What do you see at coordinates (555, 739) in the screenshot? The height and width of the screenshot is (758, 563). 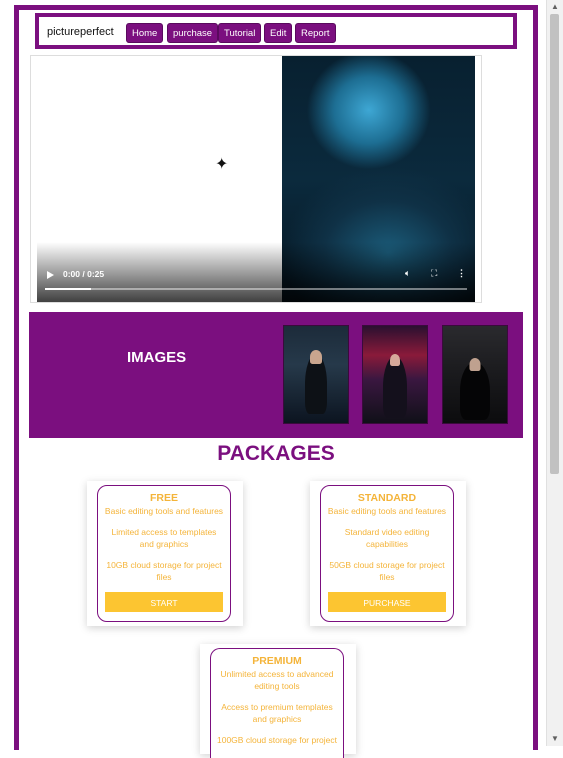 I see `scroll-down-arrow-icon: ▼` at bounding box center [555, 739].